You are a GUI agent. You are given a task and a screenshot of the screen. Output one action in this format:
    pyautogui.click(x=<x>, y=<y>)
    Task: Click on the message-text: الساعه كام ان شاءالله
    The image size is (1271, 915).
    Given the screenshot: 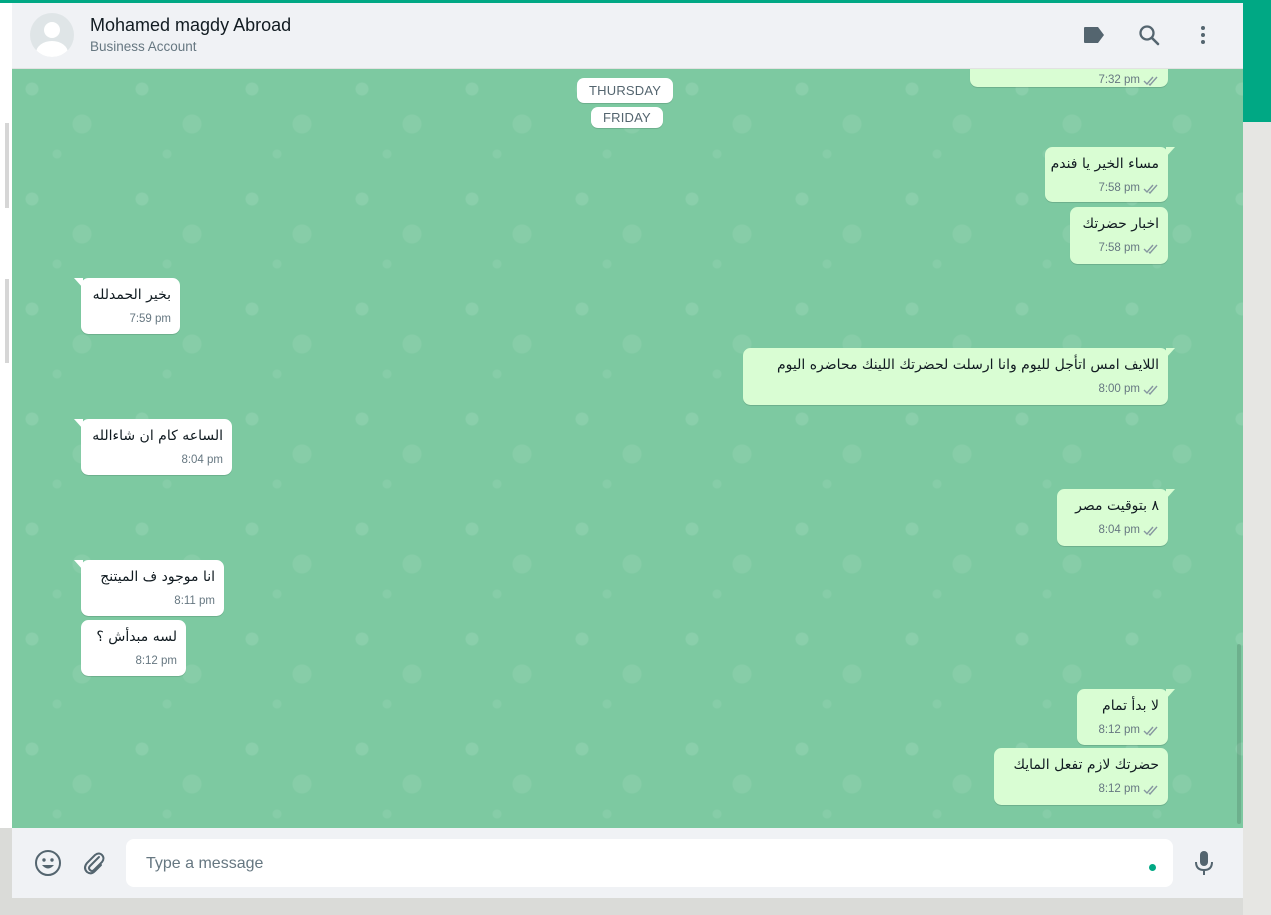 What is the action you would take?
    pyautogui.click(x=157, y=436)
    